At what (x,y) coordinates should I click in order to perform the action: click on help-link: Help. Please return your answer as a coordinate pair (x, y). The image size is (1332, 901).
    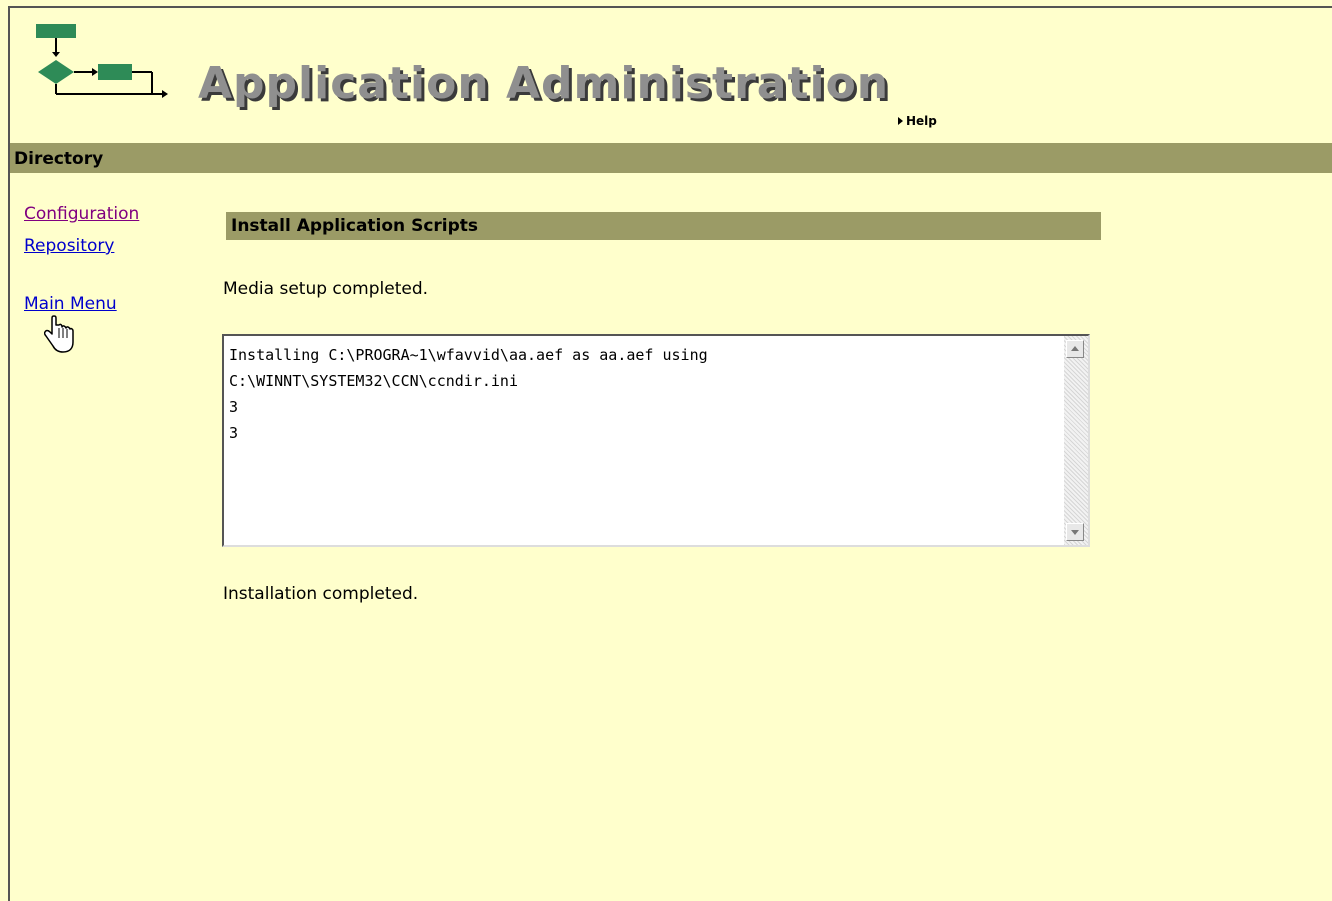
    Looking at the image, I should click on (917, 121).